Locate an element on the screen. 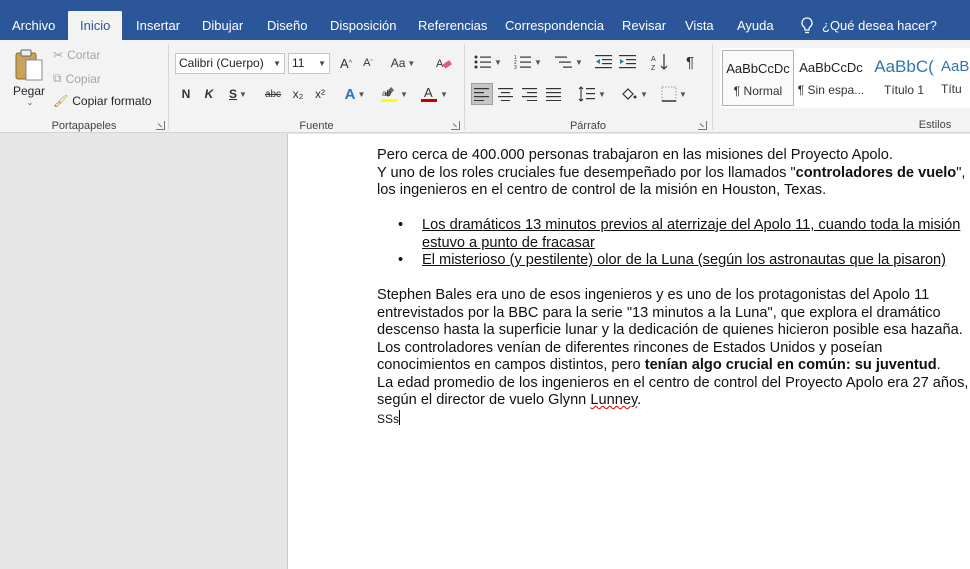 This screenshot has width=970, height=569. font-color-button: A ▼ is located at coordinates (434, 94).